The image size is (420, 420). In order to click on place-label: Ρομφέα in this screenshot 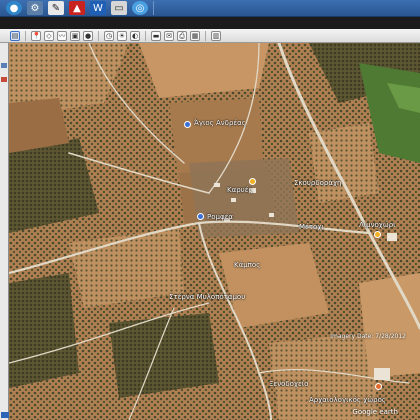, I will do `click(220, 217)`.